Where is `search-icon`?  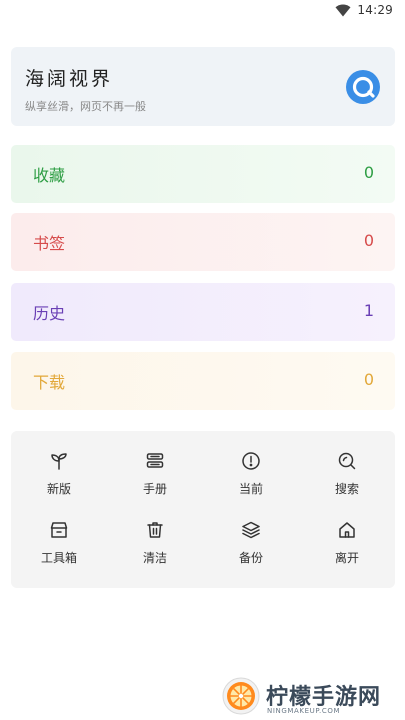
search-icon is located at coordinates (347, 461).